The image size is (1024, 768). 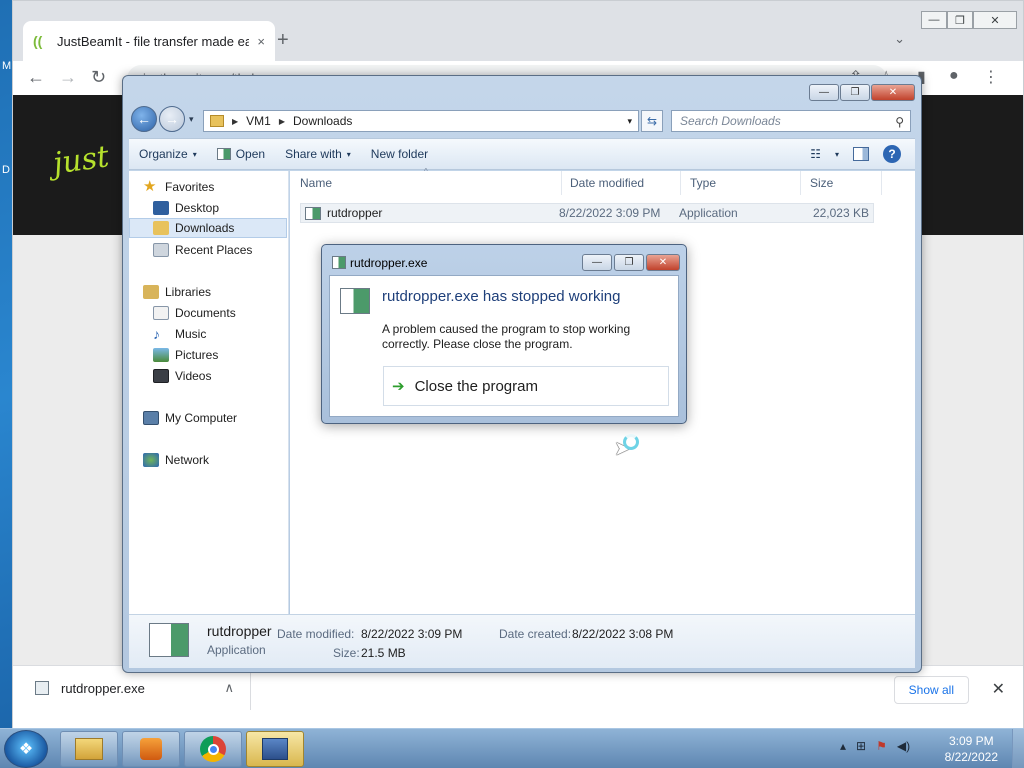 I want to click on tab-justbeamit: (( JustBeamIt - file transfer made ea ×, so click(x=149, y=41).